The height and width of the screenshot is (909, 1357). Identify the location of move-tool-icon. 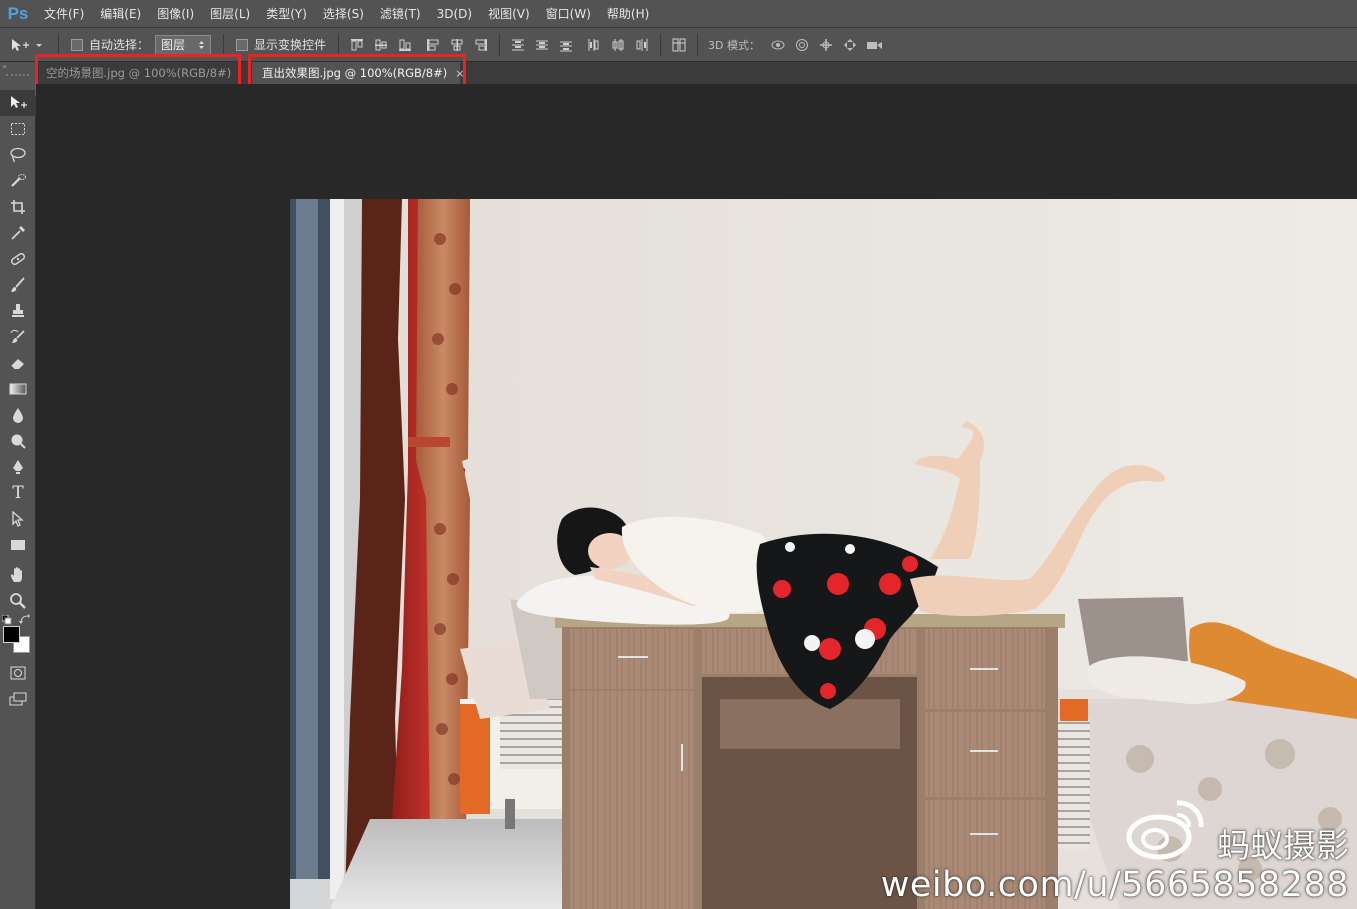
(18, 103).